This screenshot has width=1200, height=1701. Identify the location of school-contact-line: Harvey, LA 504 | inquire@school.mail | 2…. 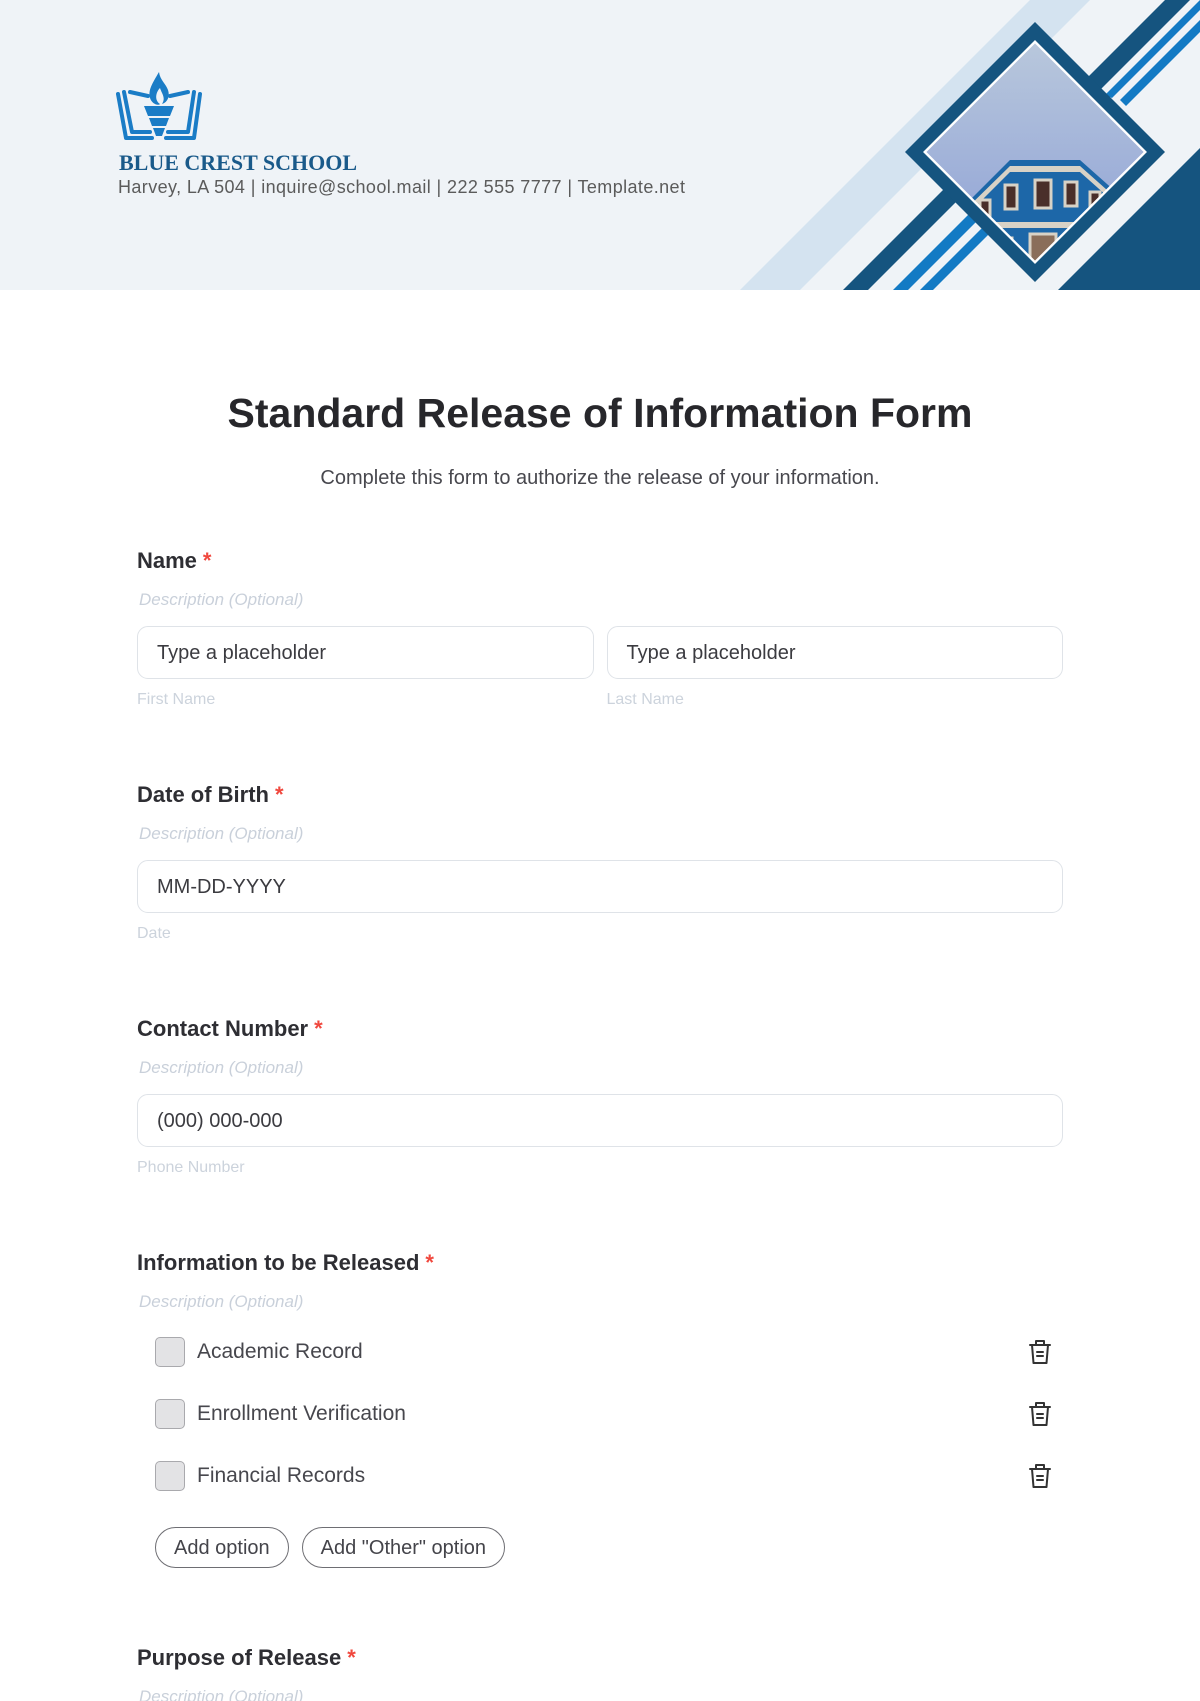
(402, 187).